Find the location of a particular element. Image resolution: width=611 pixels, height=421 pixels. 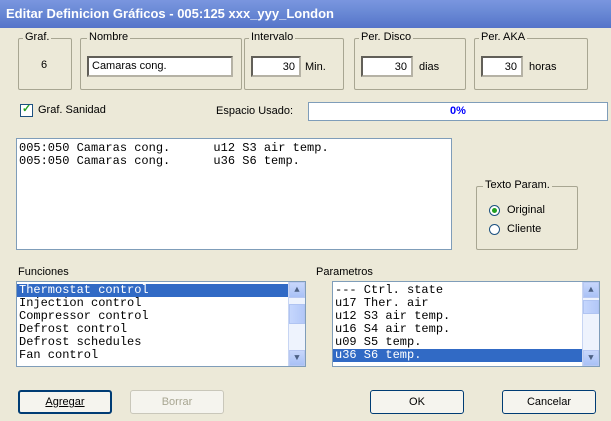

per-disco-field: 30 is located at coordinates (387, 66).